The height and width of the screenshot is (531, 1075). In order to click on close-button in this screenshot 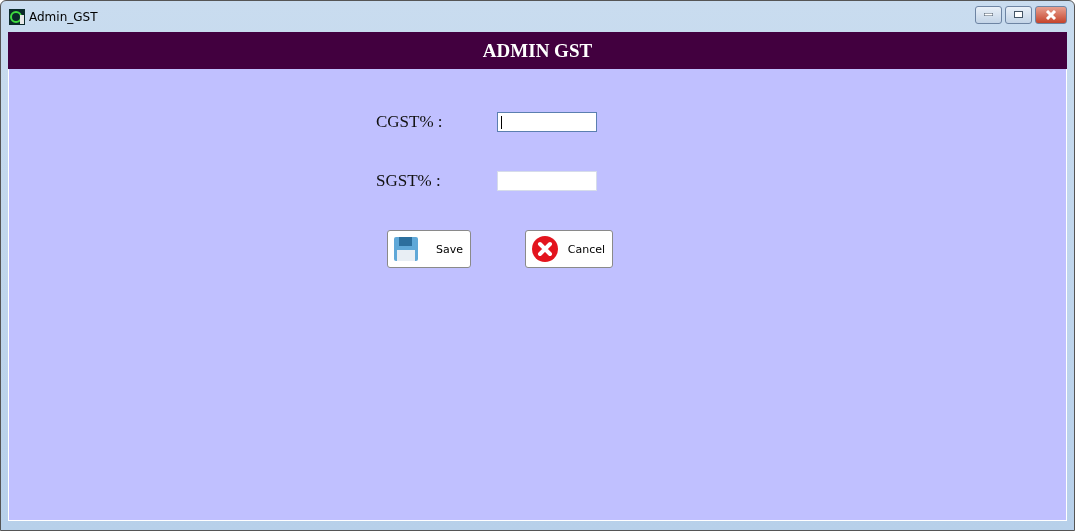, I will do `click(1051, 14)`.